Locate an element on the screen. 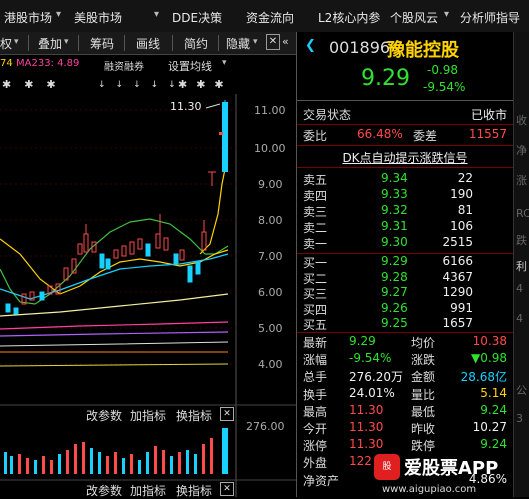  stat-value-2: 5.14 is located at coordinates (493, 392).